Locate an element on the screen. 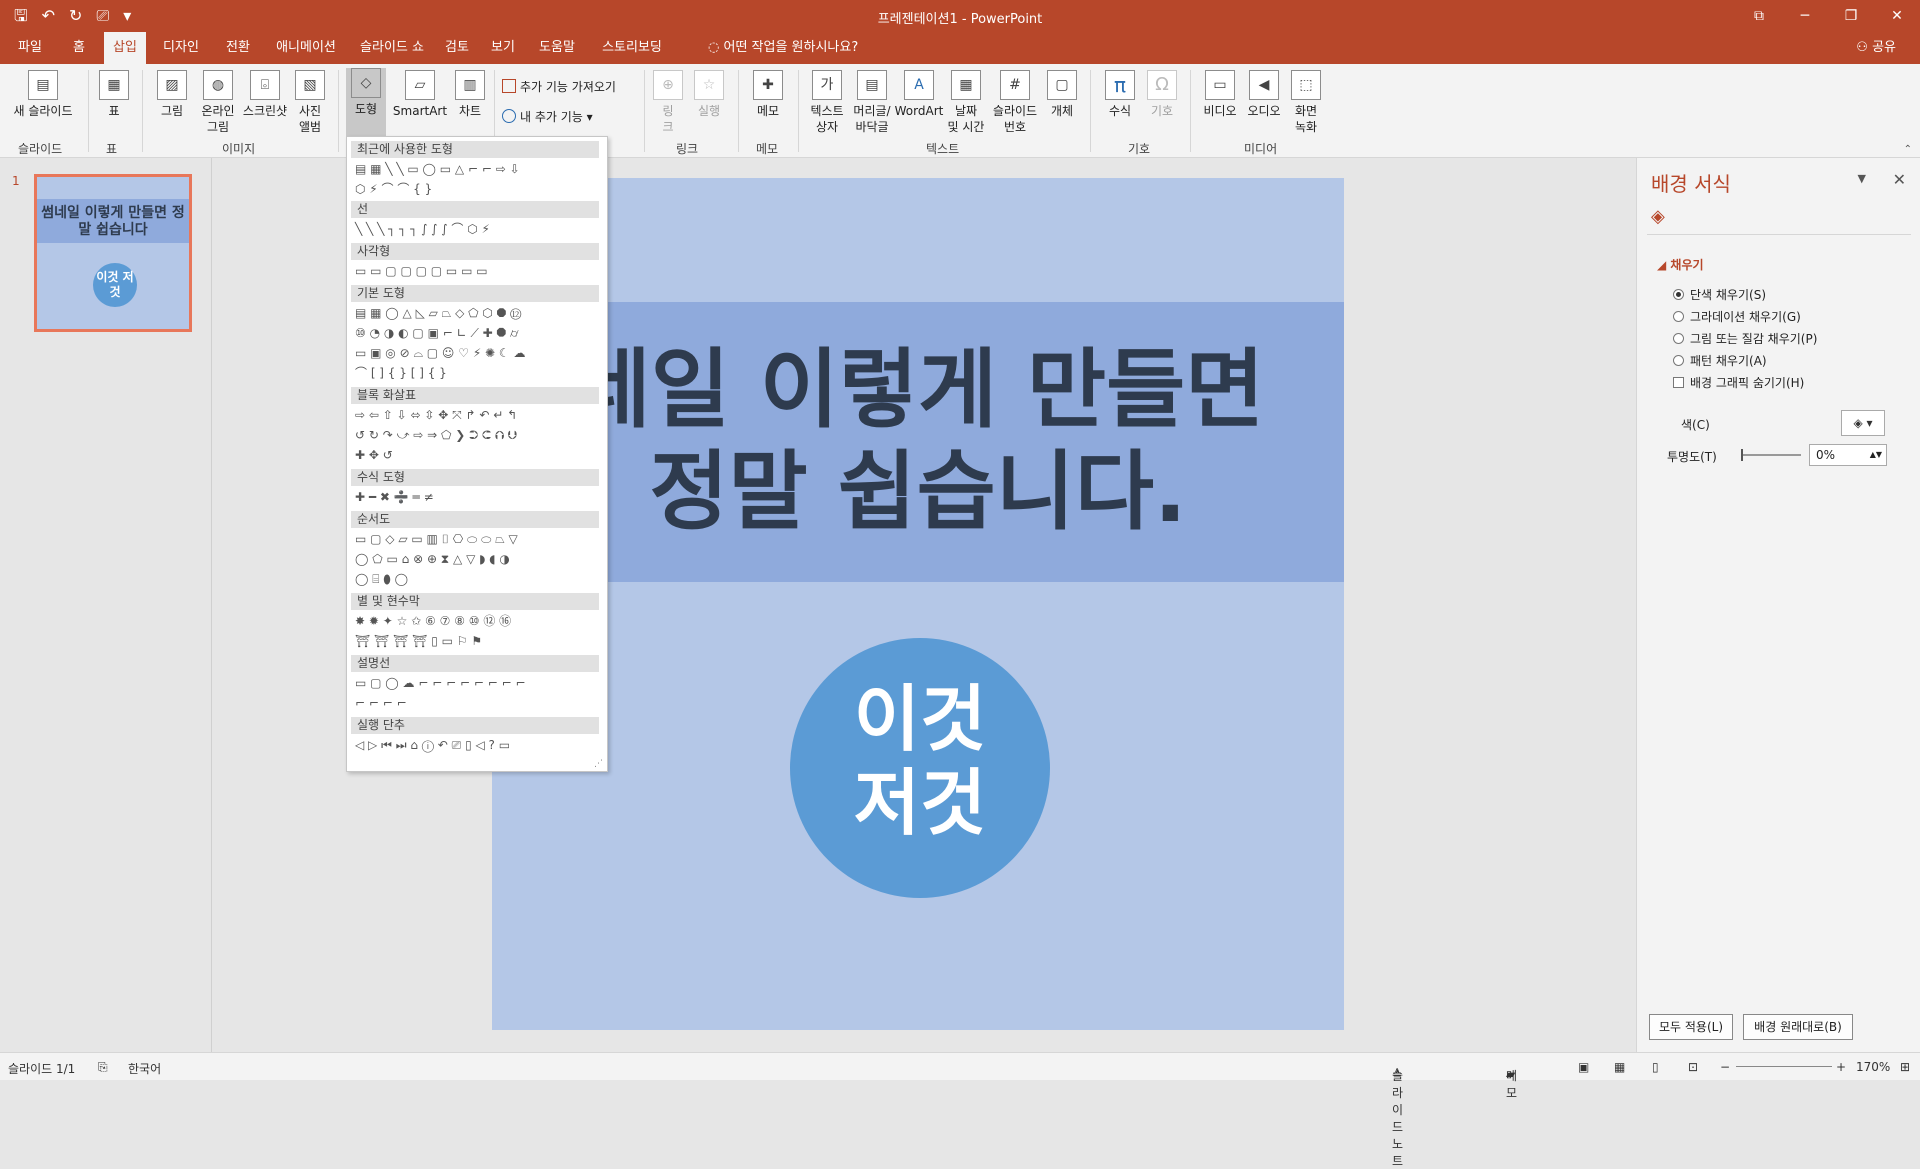 Image resolution: width=1920 pixels, height=1169 pixels. language-indicator: 한국어 is located at coordinates (144, 1068).